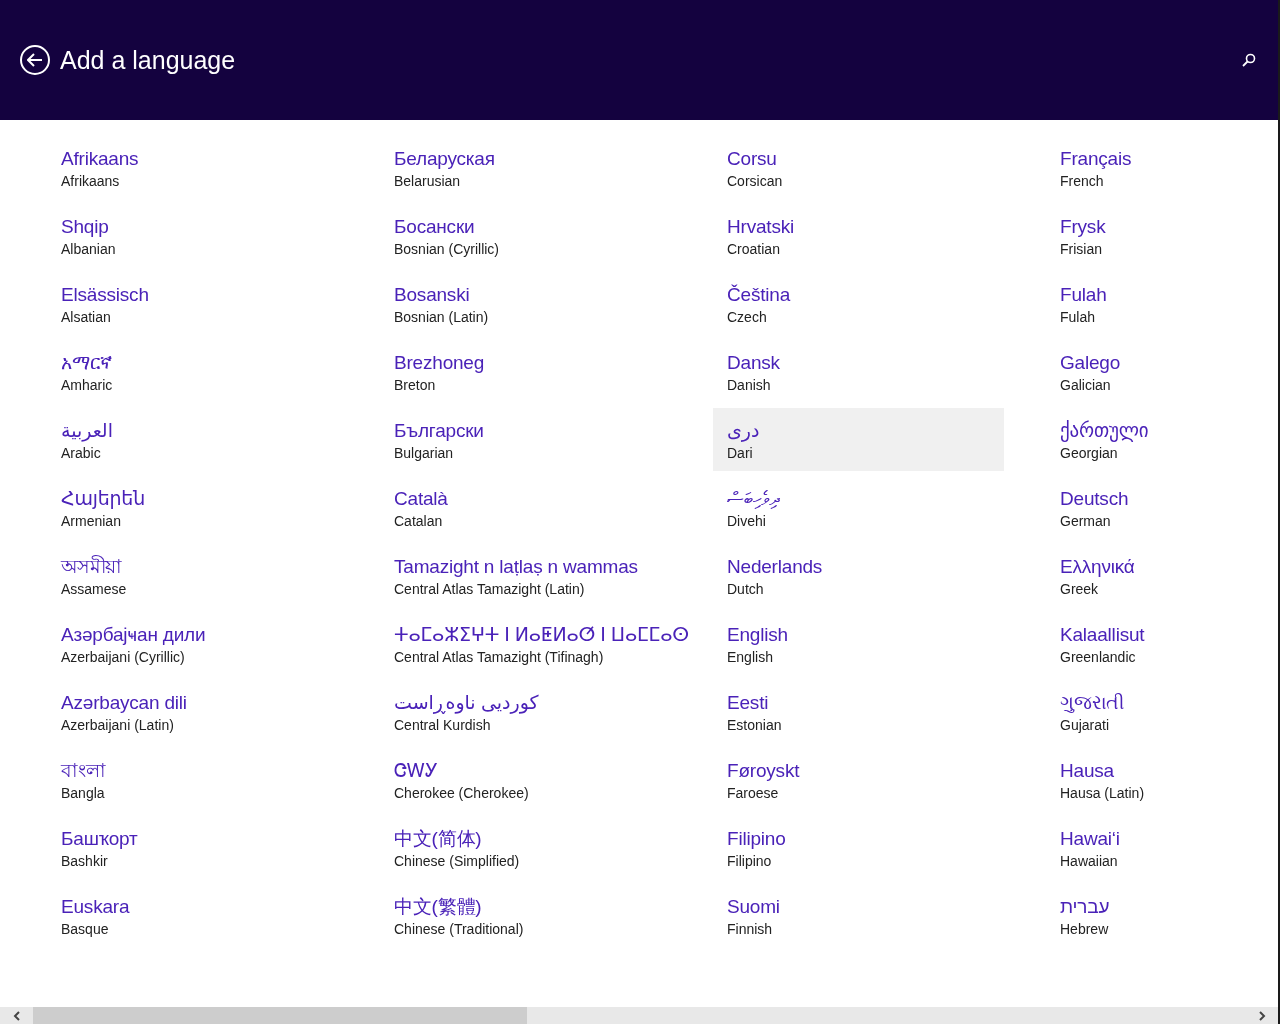  I want to click on native-name: Български, so click(439, 431).